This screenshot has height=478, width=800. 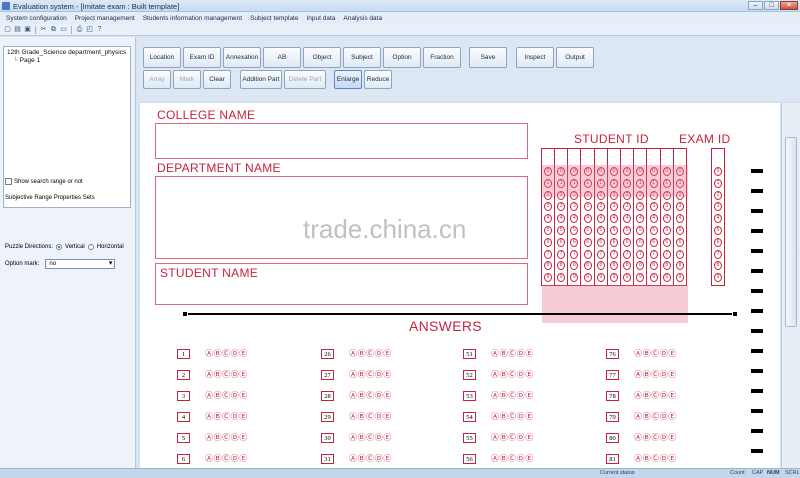 I want to click on maximize-button: □, so click(x=771, y=5).